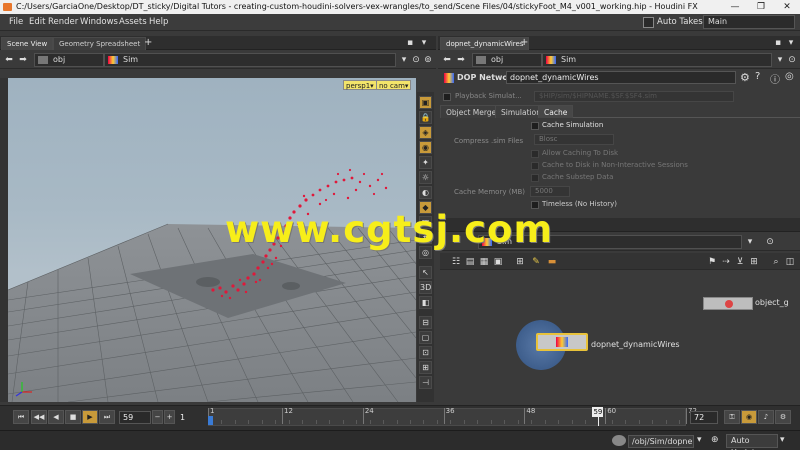 The height and width of the screenshot is (450, 800). I want to click on selection-icon: ↖, so click(425, 272).